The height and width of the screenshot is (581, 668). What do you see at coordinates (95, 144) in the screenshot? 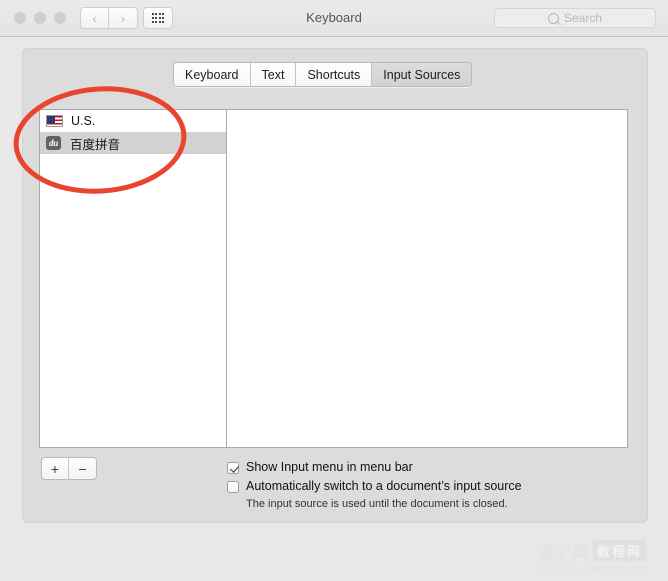
I see `list-item-label: 百度拼音` at bounding box center [95, 144].